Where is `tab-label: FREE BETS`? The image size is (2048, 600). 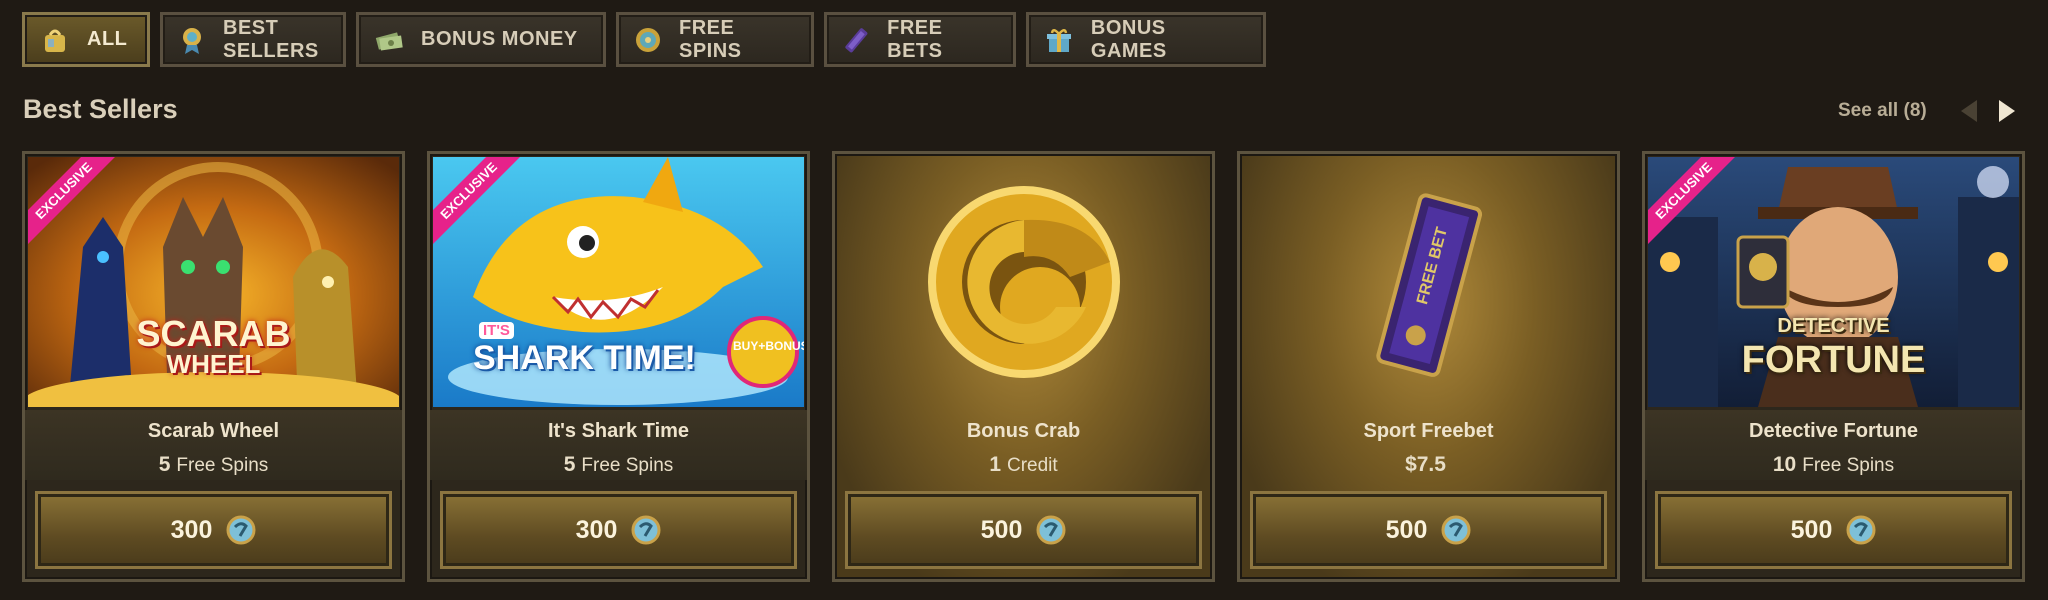 tab-label: FREE BETS is located at coordinates (915, 39).